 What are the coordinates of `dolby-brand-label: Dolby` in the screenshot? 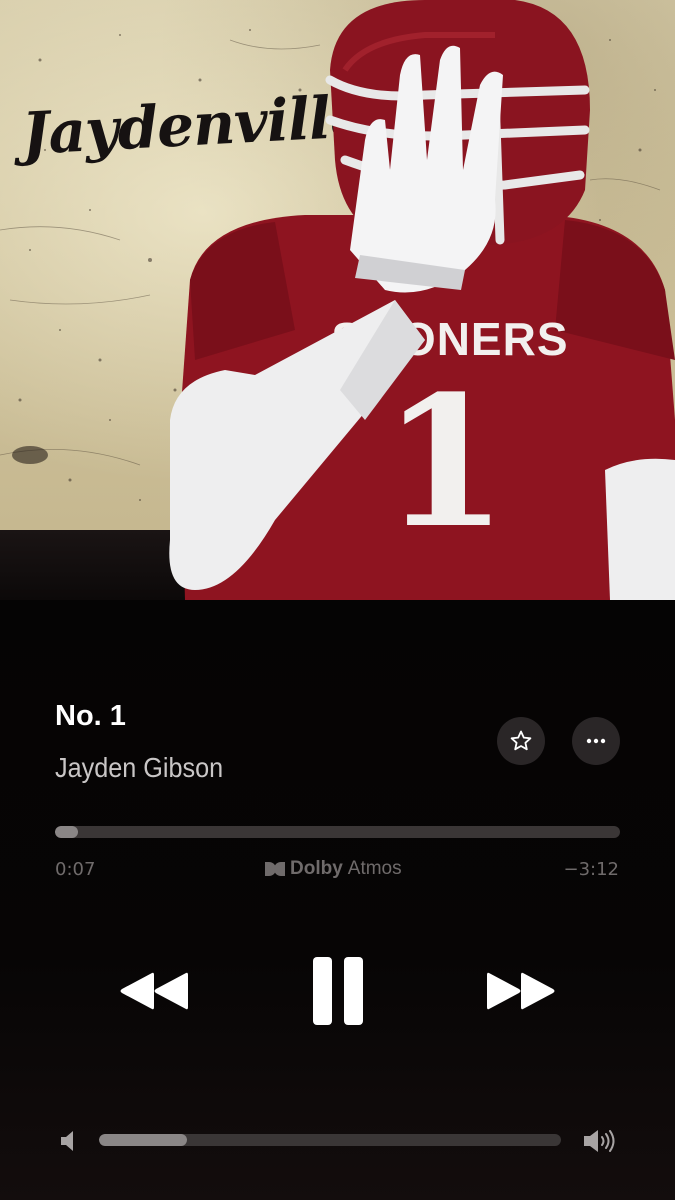 It's located at (316, 868).